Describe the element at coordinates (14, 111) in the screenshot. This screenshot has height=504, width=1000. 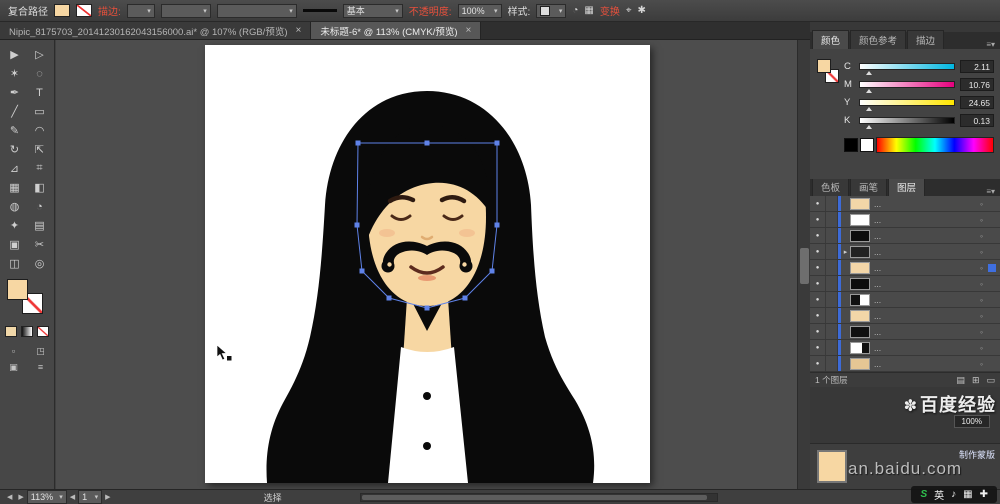
I see `tool-icon: ╱` at that location.